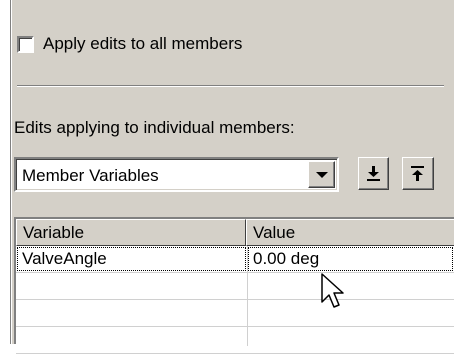 Image resolution: width=454 pixels, height=354 pixels. What do you see at coordinates (90, 176) in the screenshot?
I see `dropdown-value: Member Variables` at bounding box center [90, 176].